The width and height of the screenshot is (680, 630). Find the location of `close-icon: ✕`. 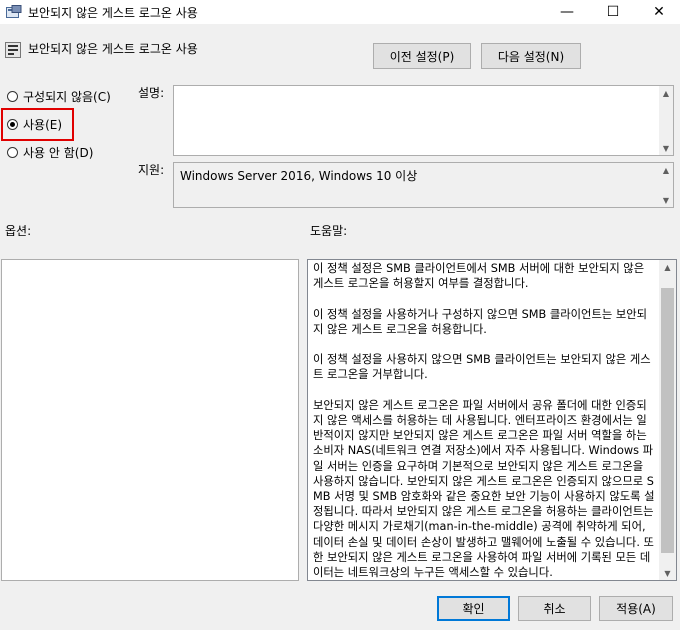

close-icon: ✕ is located at coordinates (659, 12).